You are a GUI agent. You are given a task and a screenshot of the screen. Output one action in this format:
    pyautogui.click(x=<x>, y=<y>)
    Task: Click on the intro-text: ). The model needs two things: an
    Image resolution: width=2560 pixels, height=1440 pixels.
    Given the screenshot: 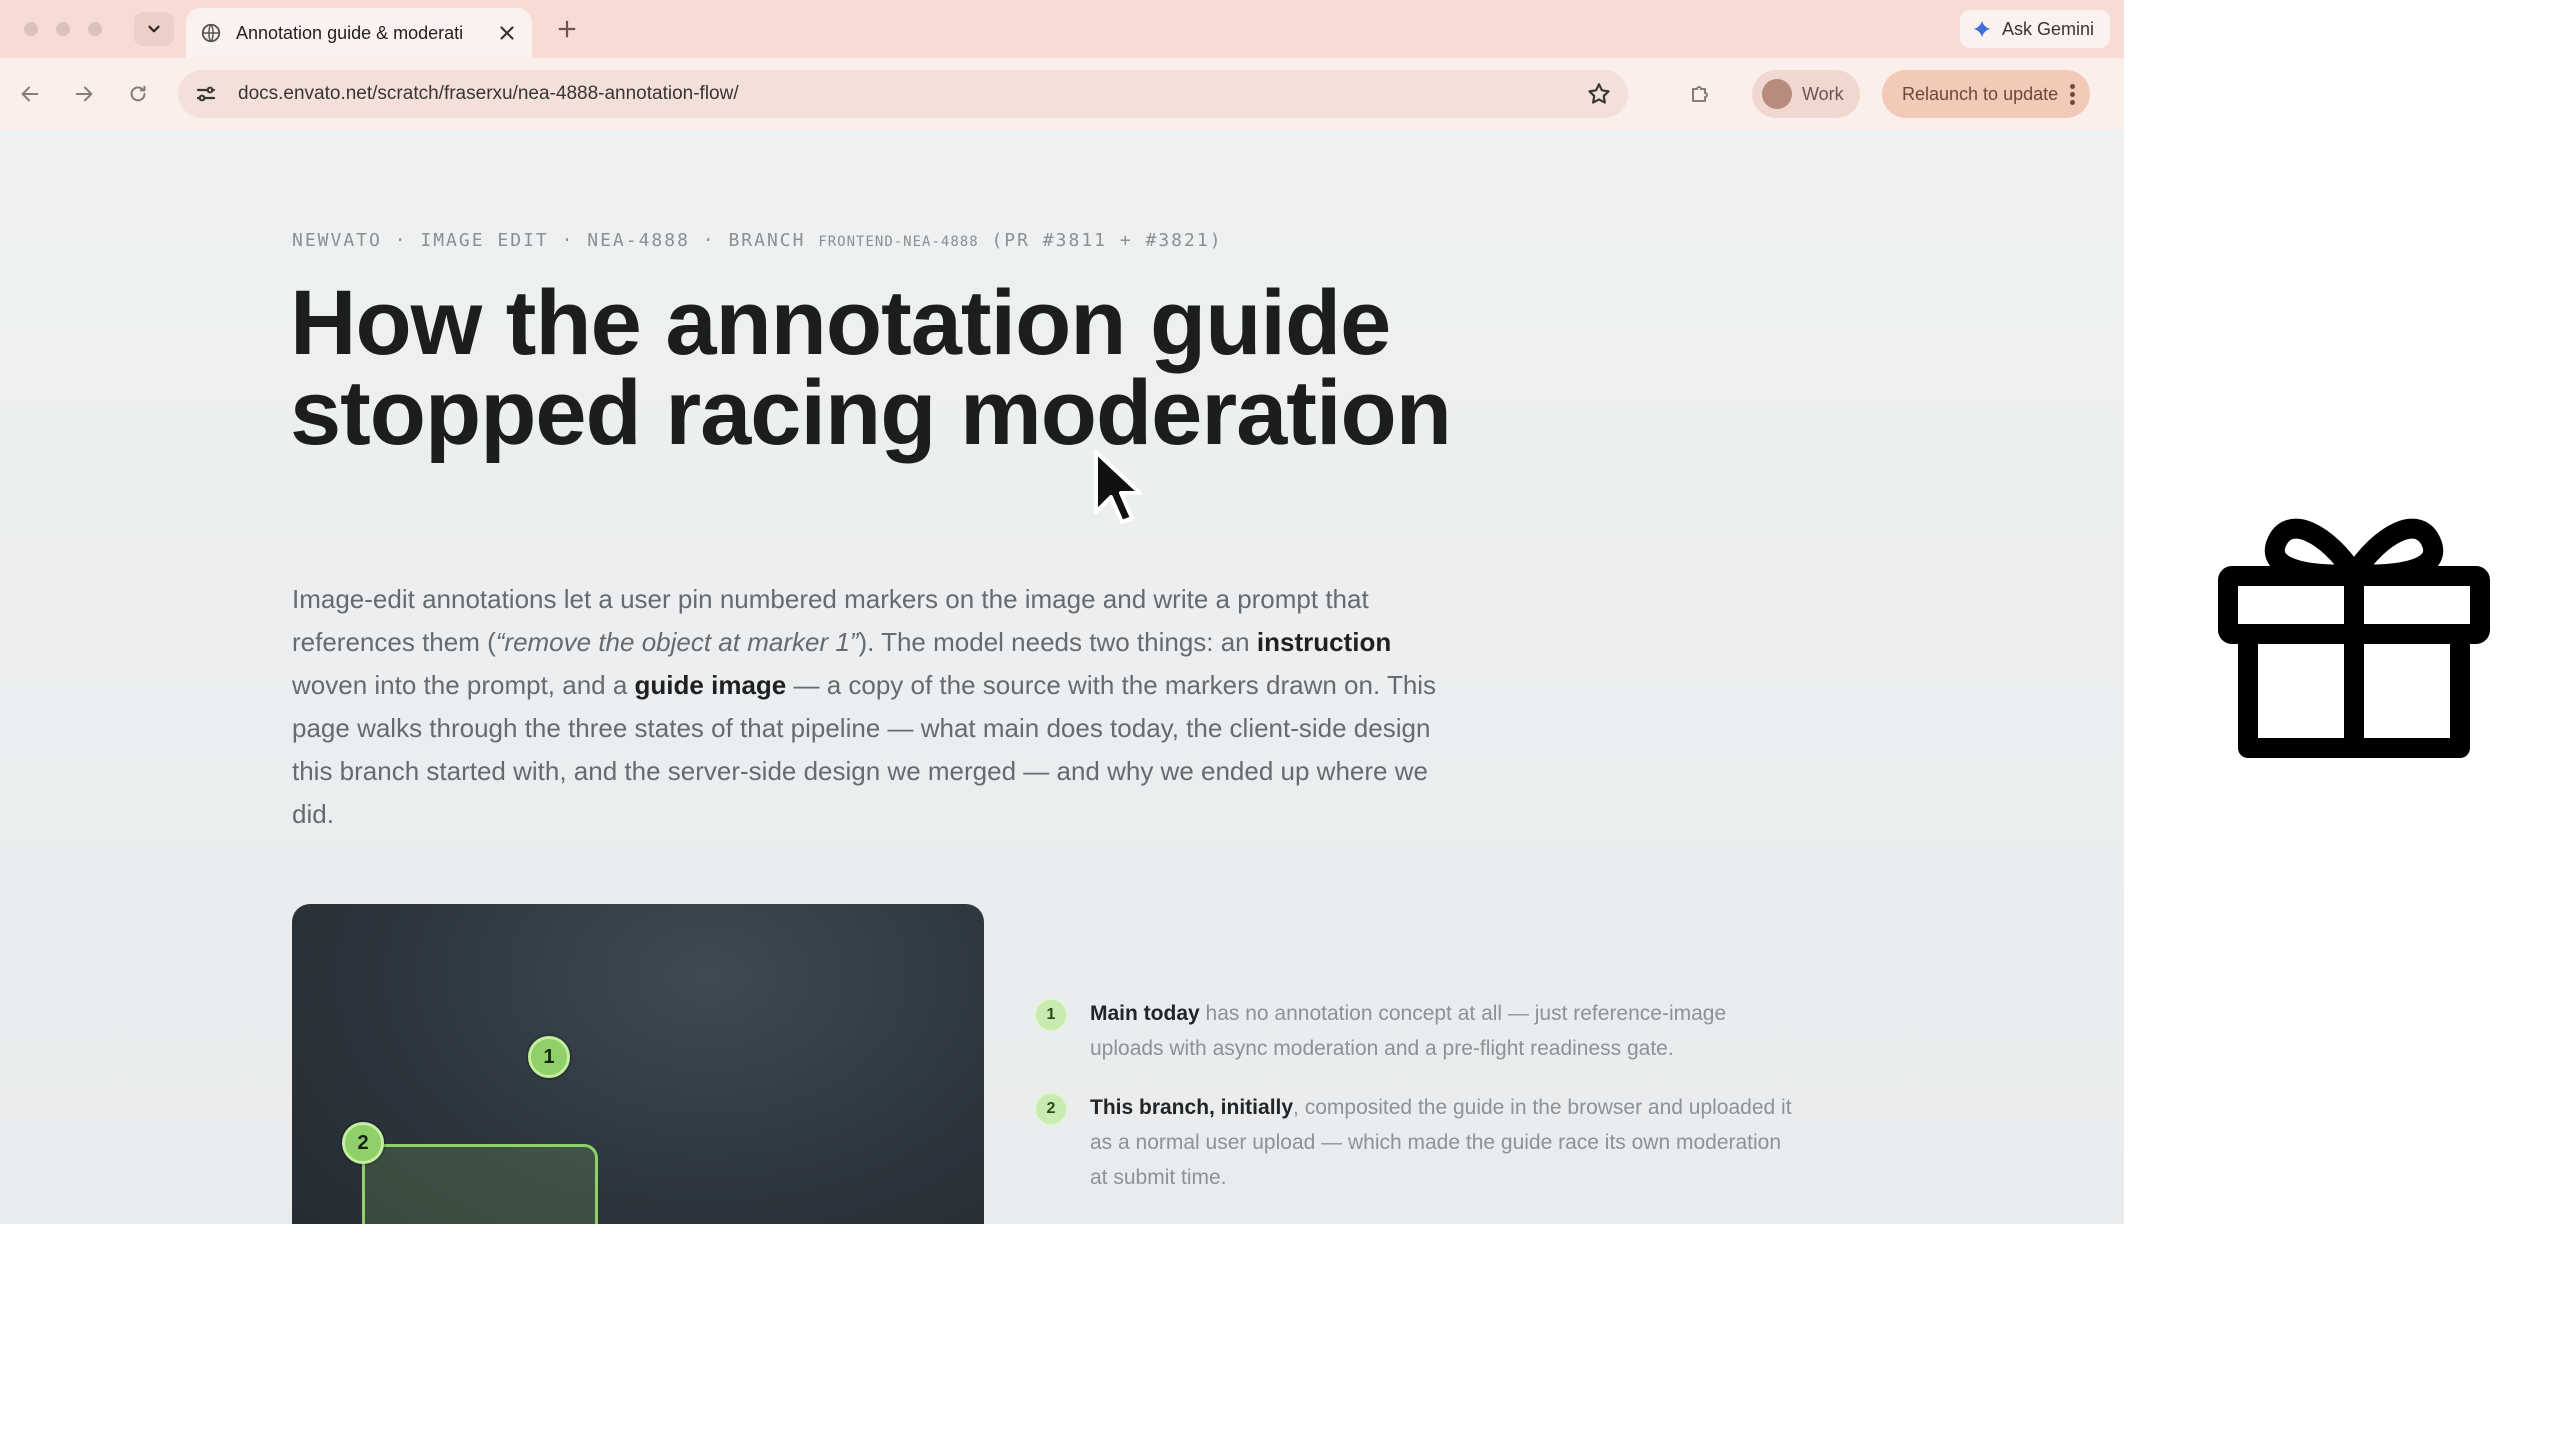 What is the action you would take?
    pyautogui.click(x=1057, y=642)
    